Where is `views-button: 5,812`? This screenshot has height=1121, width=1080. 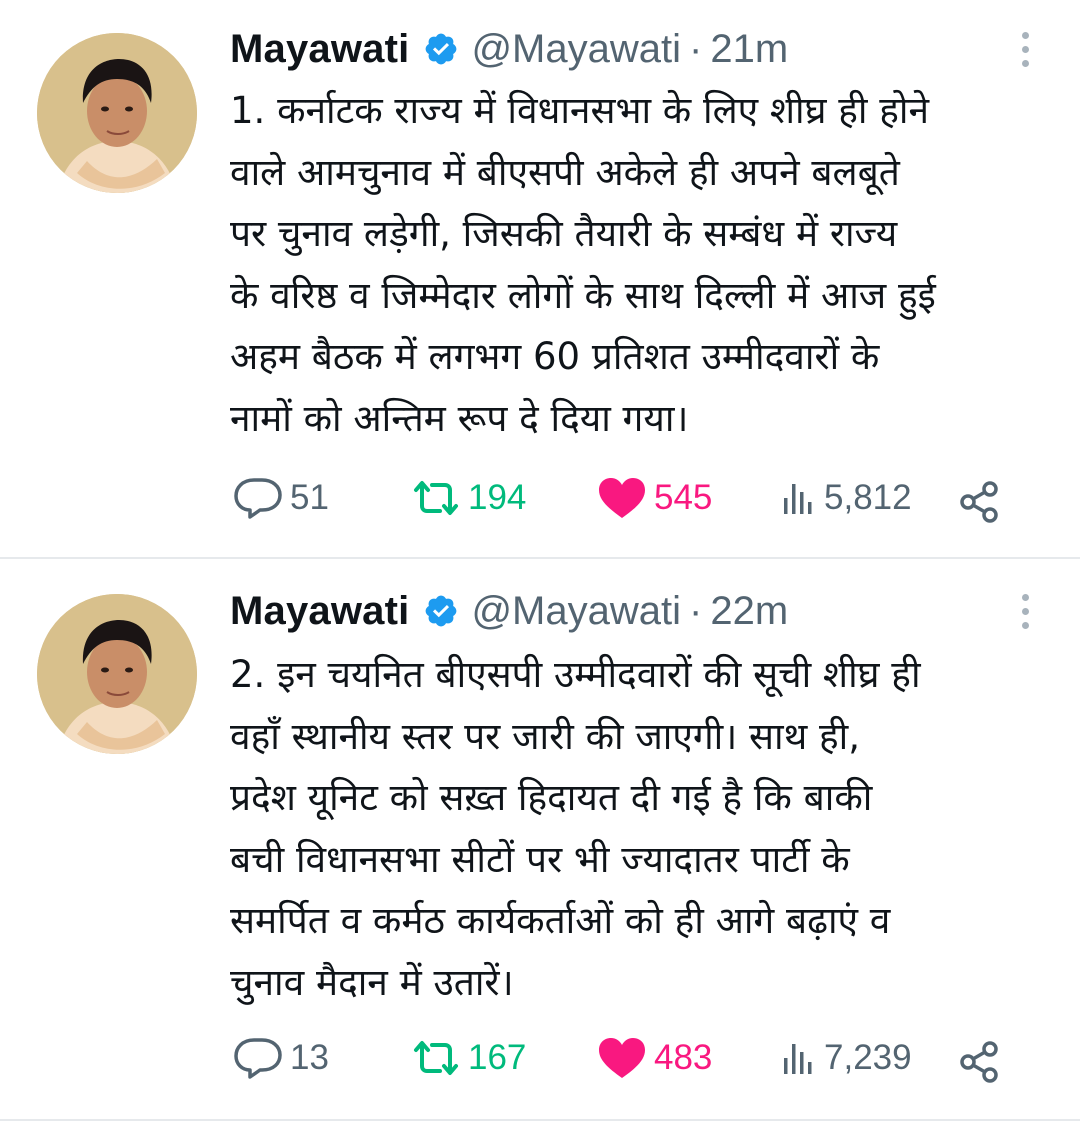
views-button: 5,812 is located at coordinates (845, 498).